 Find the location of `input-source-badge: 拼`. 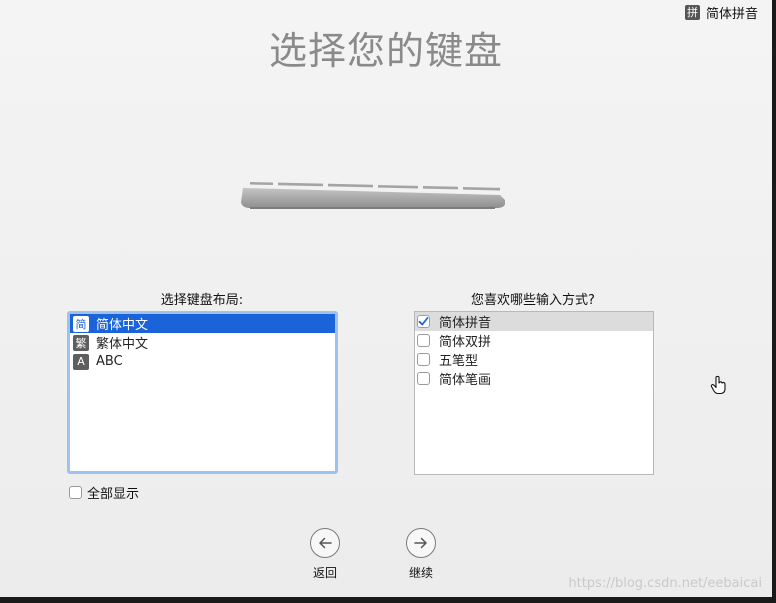

input-source-badge: 拼 is located at coordinates (692, 12).